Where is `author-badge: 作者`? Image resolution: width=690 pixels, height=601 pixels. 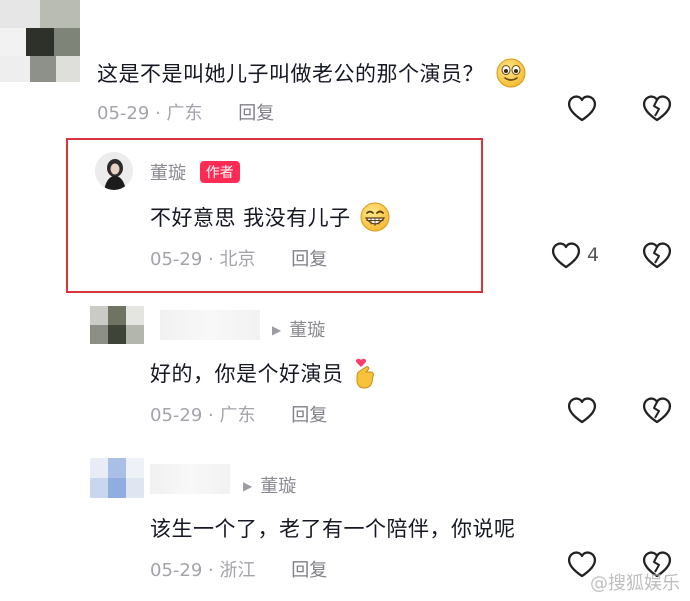 author-badge: 作者 is located at coordinates (219, 172).